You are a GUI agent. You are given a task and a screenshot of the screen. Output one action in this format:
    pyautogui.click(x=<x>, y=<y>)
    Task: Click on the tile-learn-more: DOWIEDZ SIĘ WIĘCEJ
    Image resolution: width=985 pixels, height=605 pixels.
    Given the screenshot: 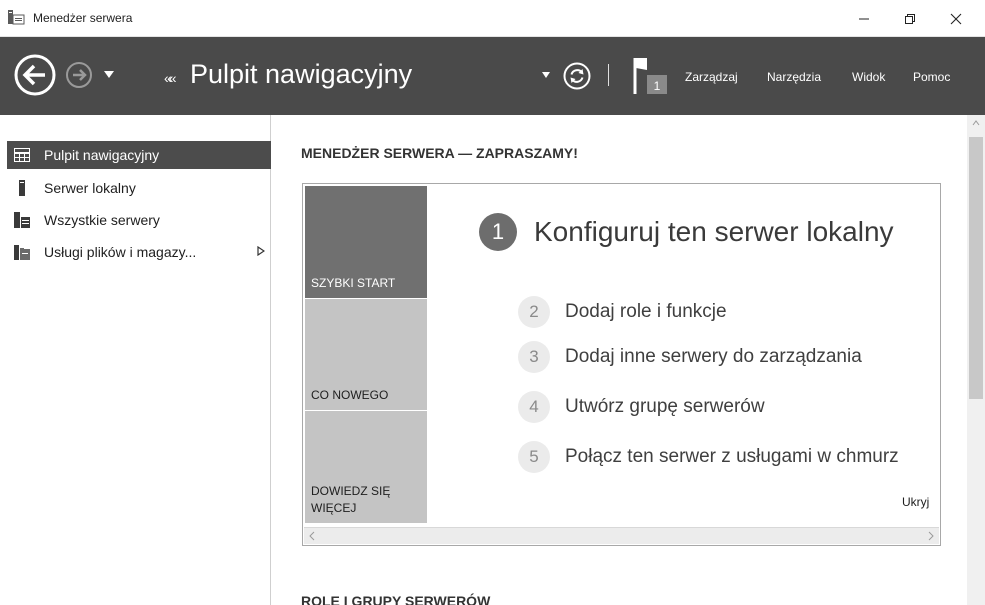 What is the action you would take?
    pyautogui.click(x=366, y=467)
    